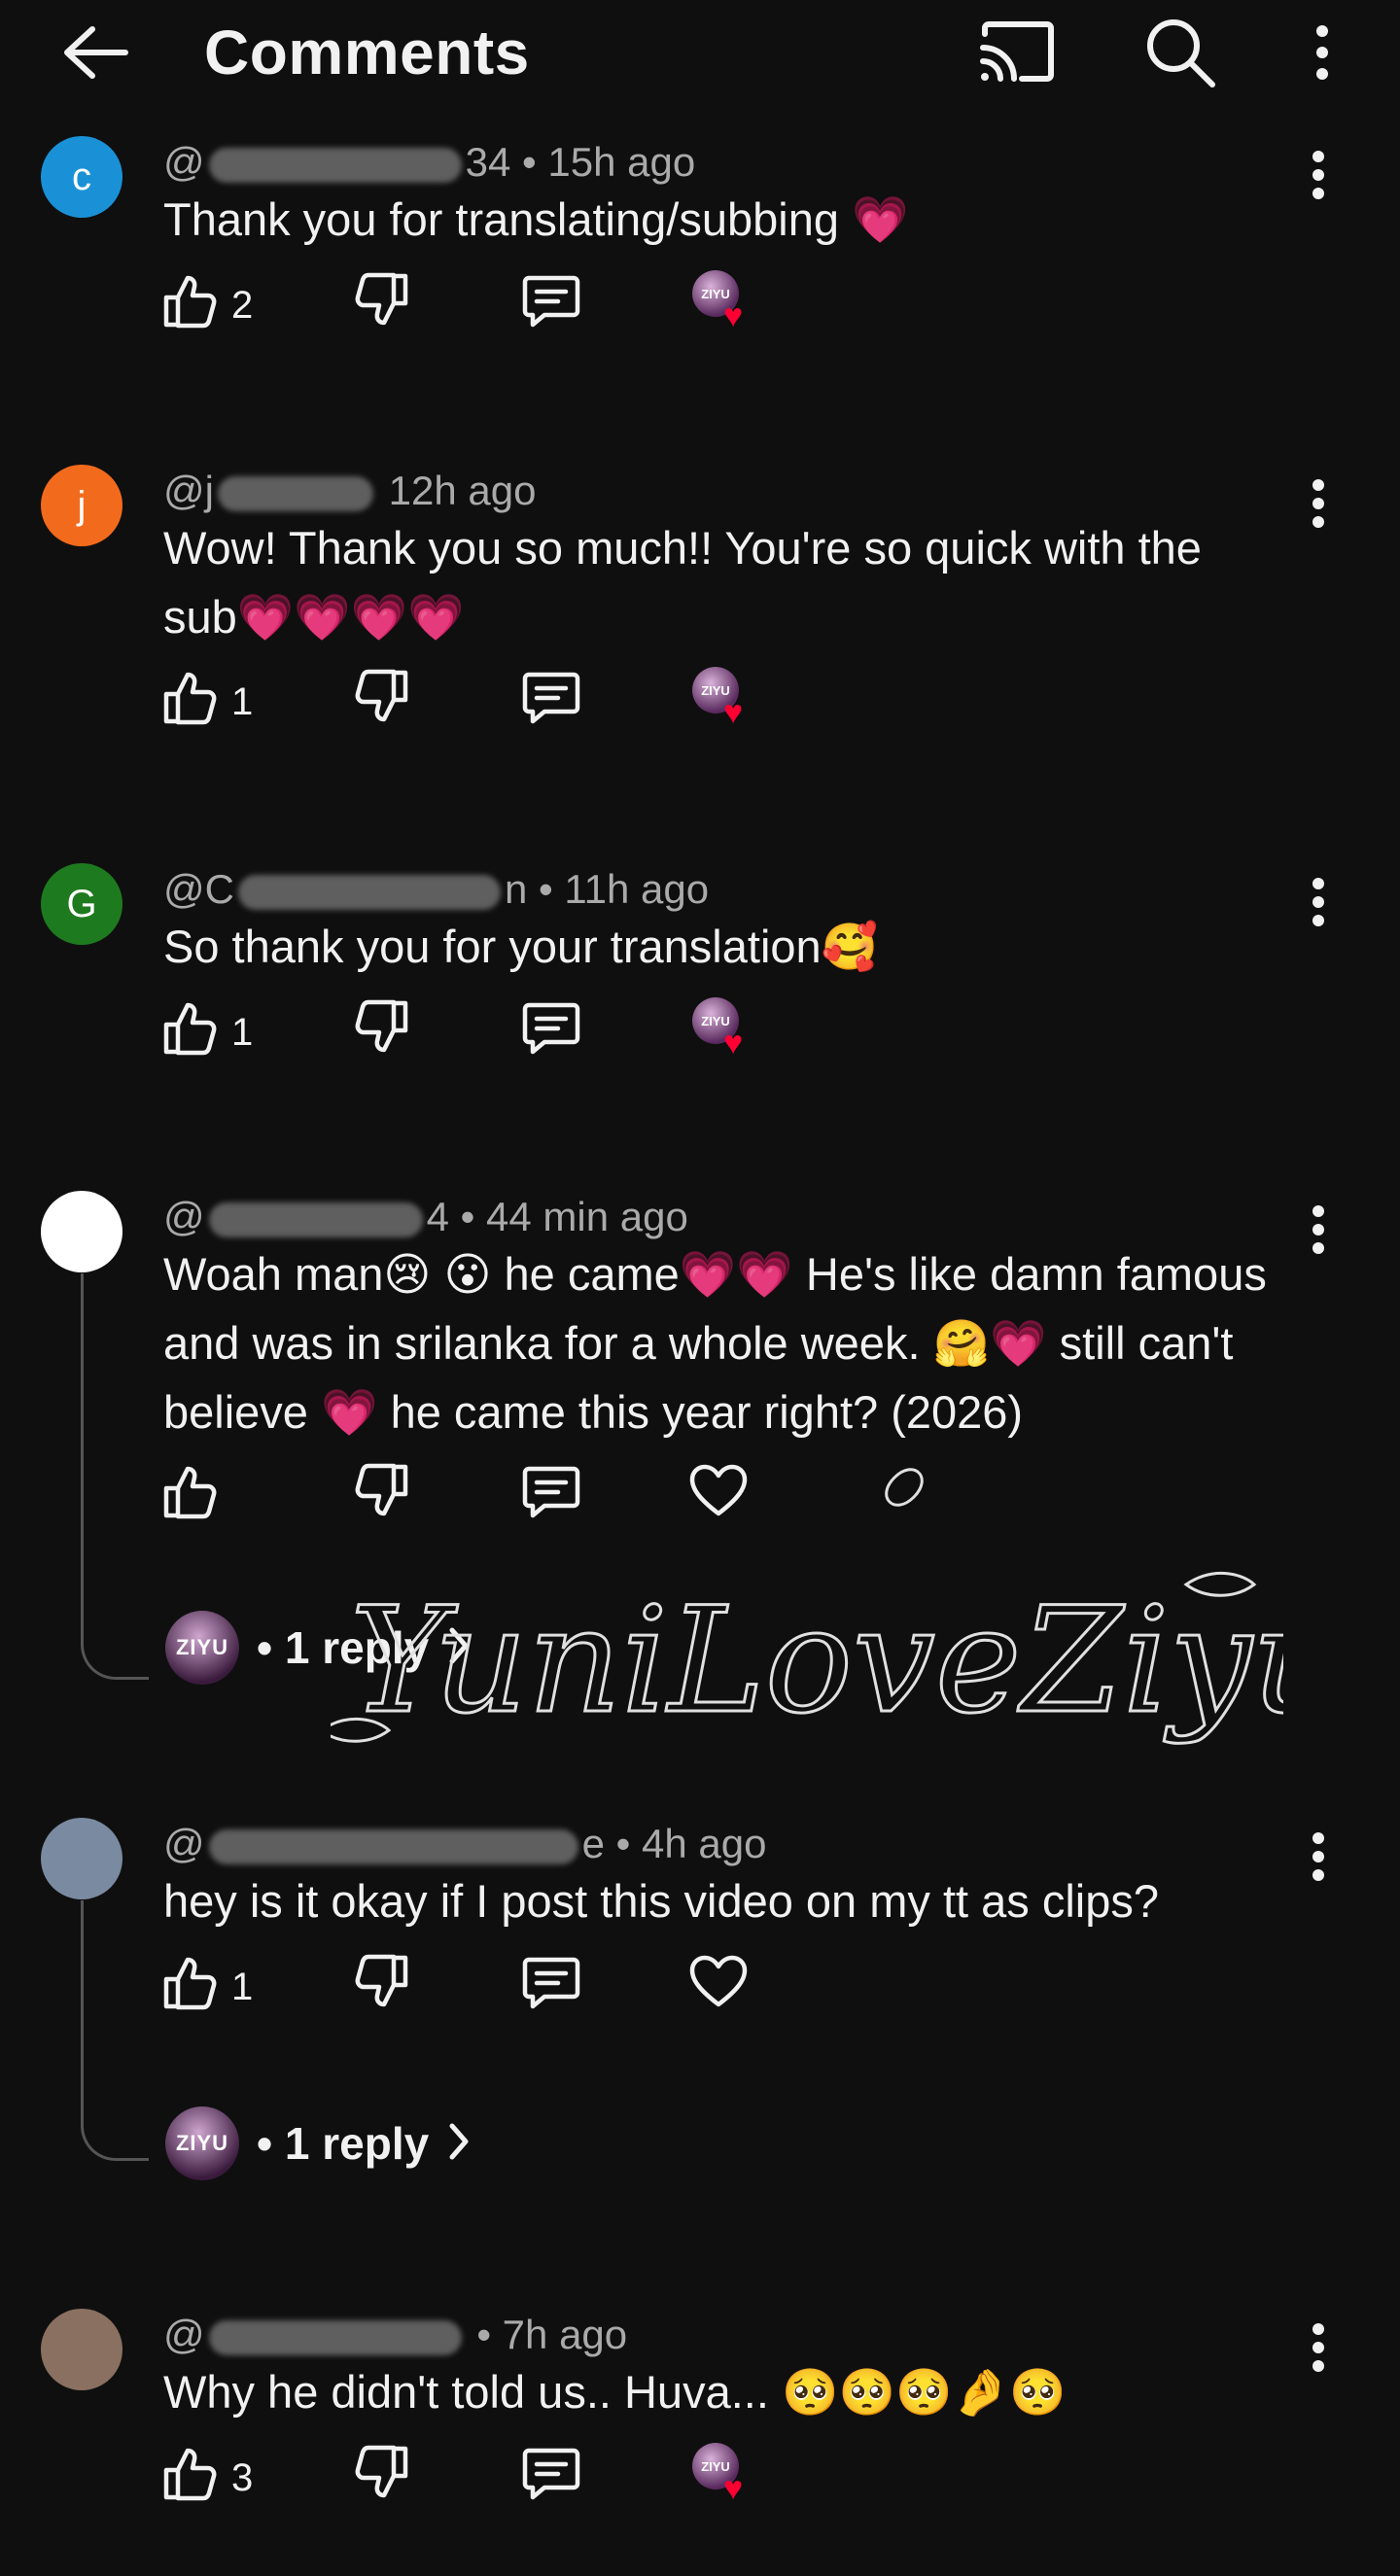 This screenshot has width=1400, height=2576. Describe the element at coordinates (609, 162) in the screenshot. I see `comment-time: • 15h ago` at that location.